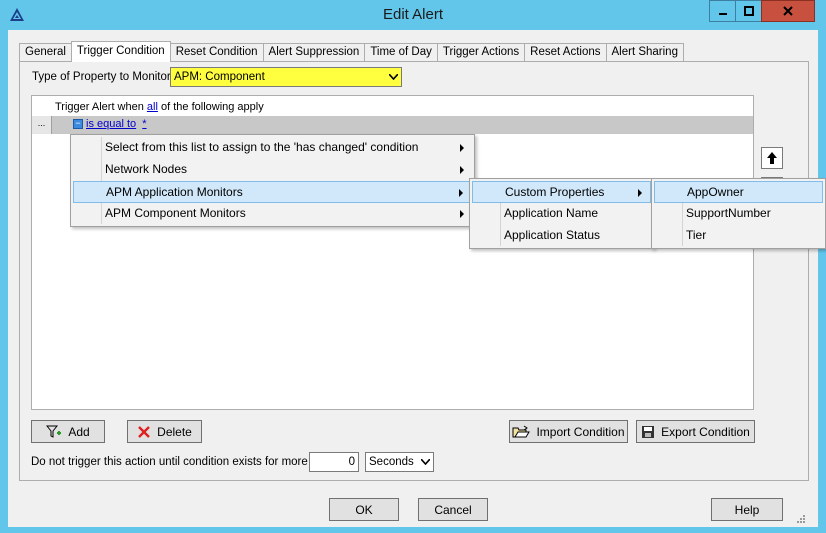  I want to click on condition-expression: is equal to *, so click(116, 124).